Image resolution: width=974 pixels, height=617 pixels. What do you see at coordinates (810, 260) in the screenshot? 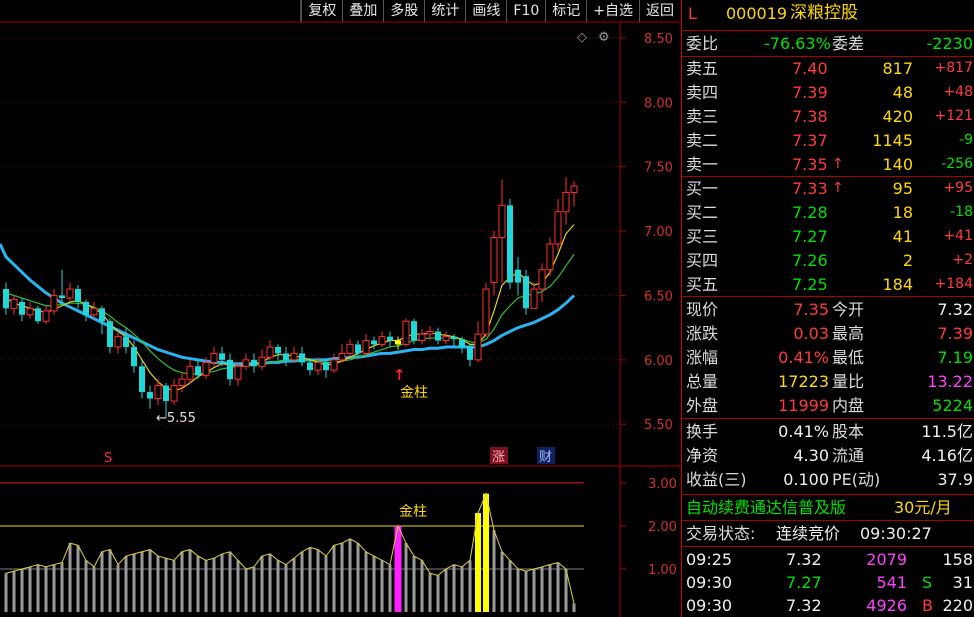
I see `buys-price: 7.26` at bounding box center [810, 260].